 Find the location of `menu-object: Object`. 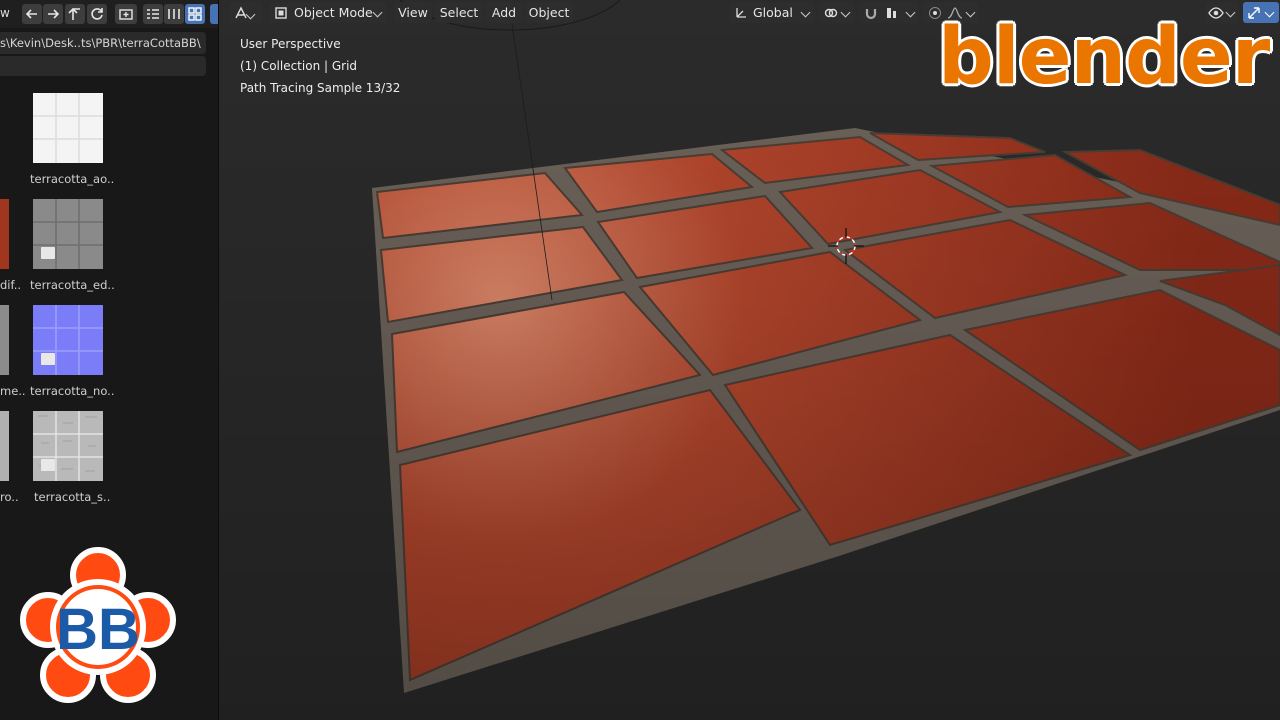

menu-object: Object is located at coordinates (549, 12).